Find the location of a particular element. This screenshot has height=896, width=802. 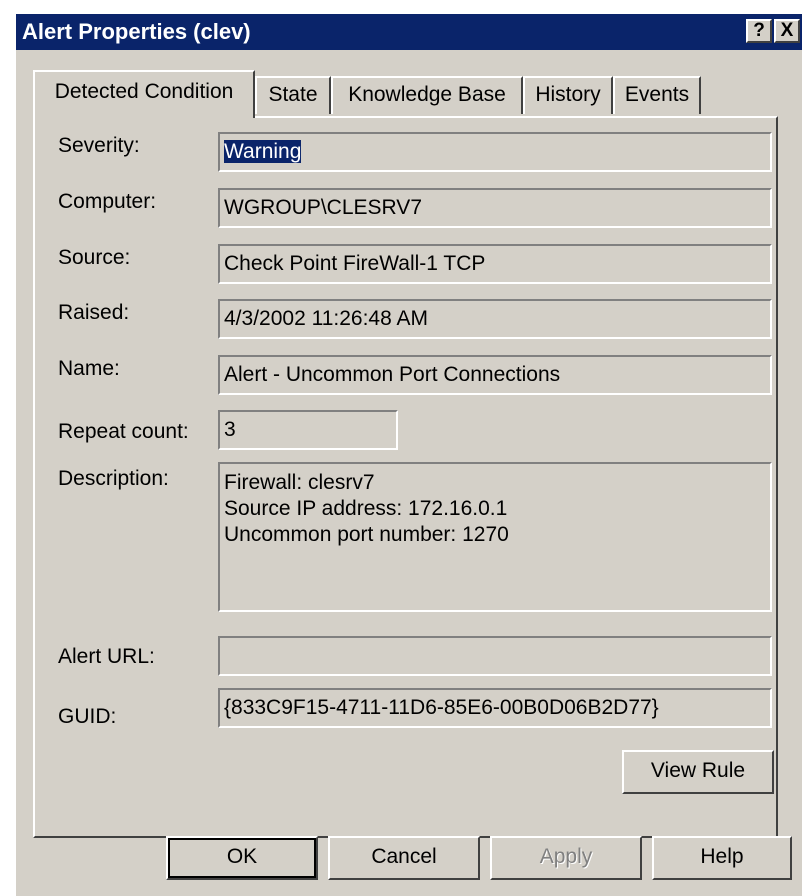

window-title: Alert Properties (clev) is located at coordinates (136, 31).